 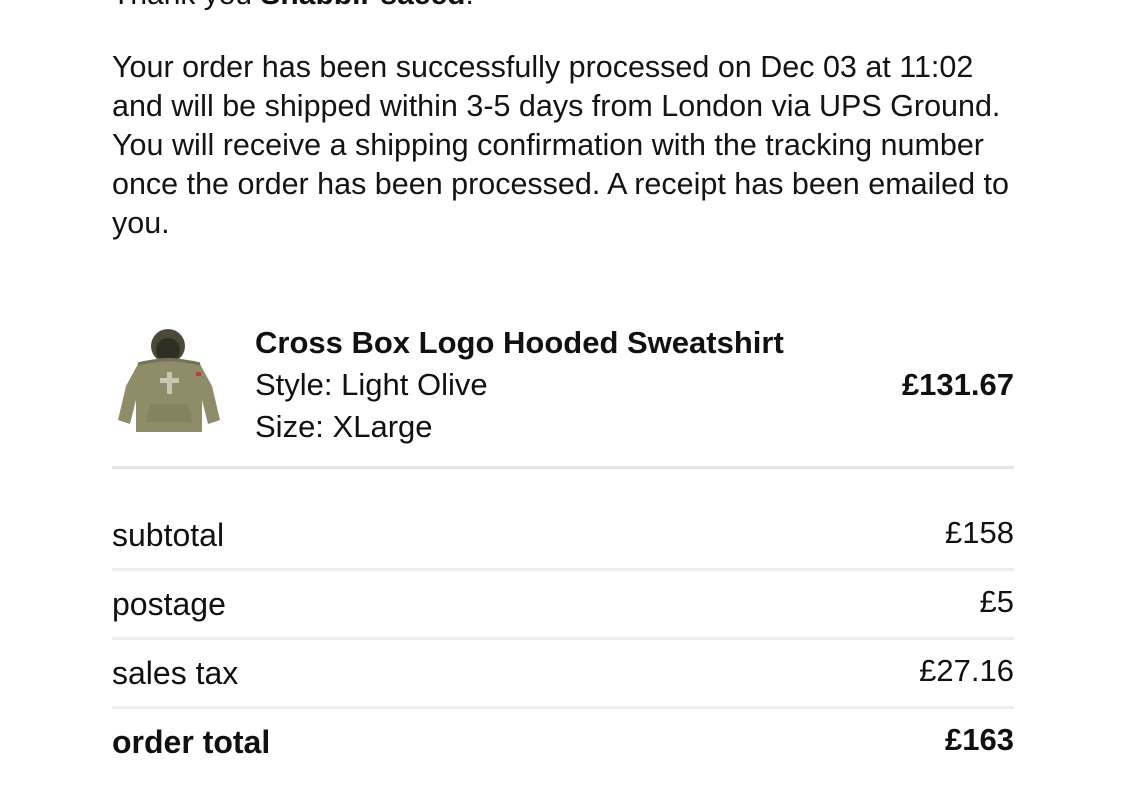 What do you see at coordinates (470, 5) in the screenshot?
I see `thank-you-suffix: .` at bounding box center [470, 5].